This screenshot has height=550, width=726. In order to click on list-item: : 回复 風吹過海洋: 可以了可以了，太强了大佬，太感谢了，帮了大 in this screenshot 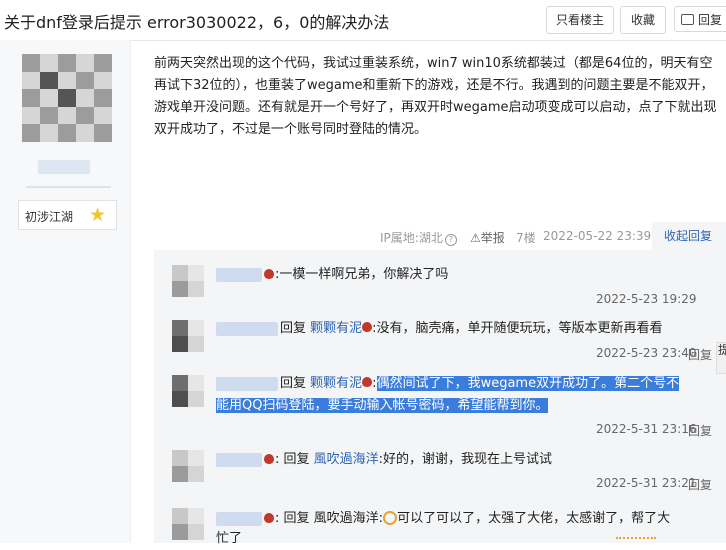, I will do `click(473, 518)`.